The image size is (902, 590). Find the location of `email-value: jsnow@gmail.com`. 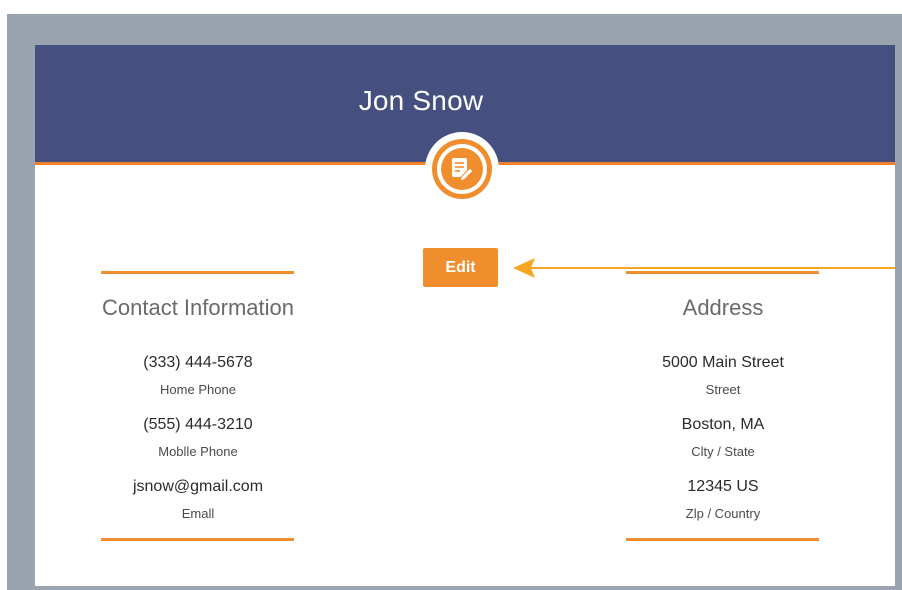

email-value: jsnow@gmail.com is located at coordinates (198, 486).